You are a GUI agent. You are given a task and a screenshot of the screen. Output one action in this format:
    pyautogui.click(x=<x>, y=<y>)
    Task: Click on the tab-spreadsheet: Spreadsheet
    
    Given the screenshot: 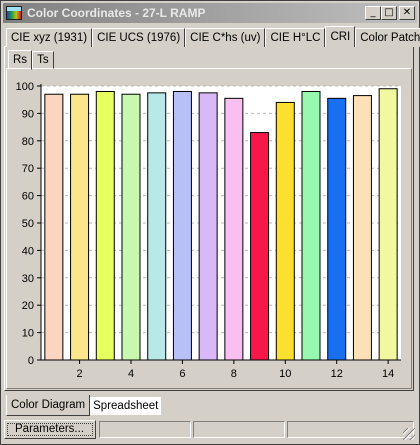 What is the action you would take?
    pyautogui.click(x=126, y=406)
    